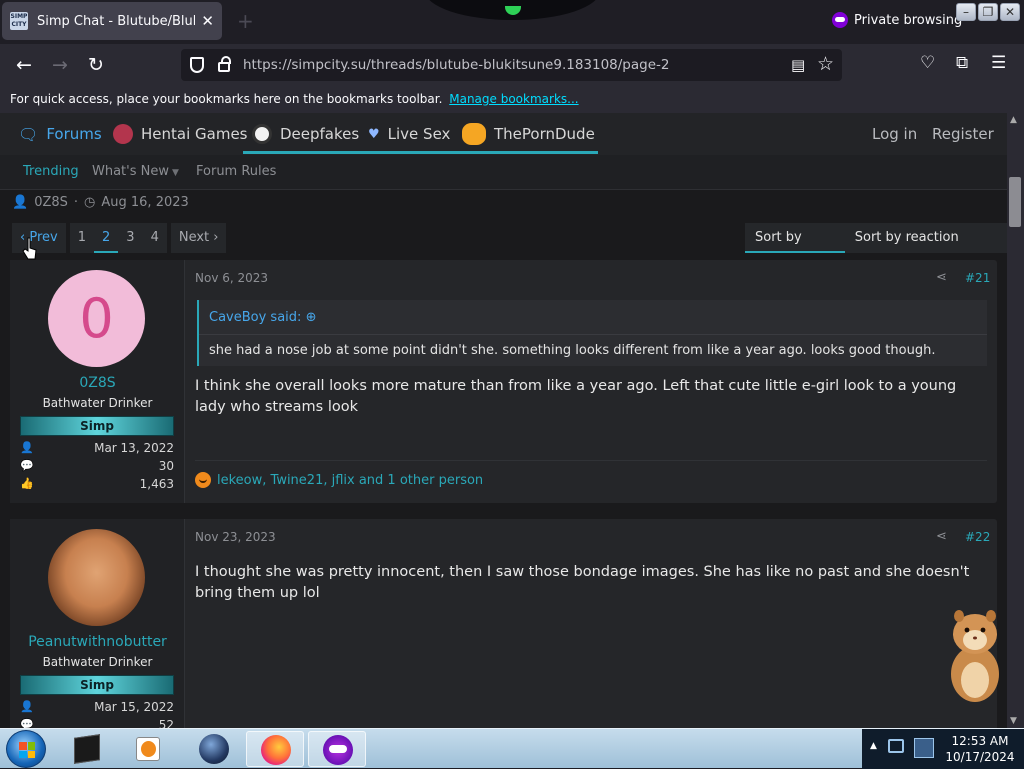 This screenshot has width=1024, height=769. What do you see at coordinates (97, 642) in the screenshot?
I see `post-username: Peanutwithnobutter` at bounding box center [97, 642].